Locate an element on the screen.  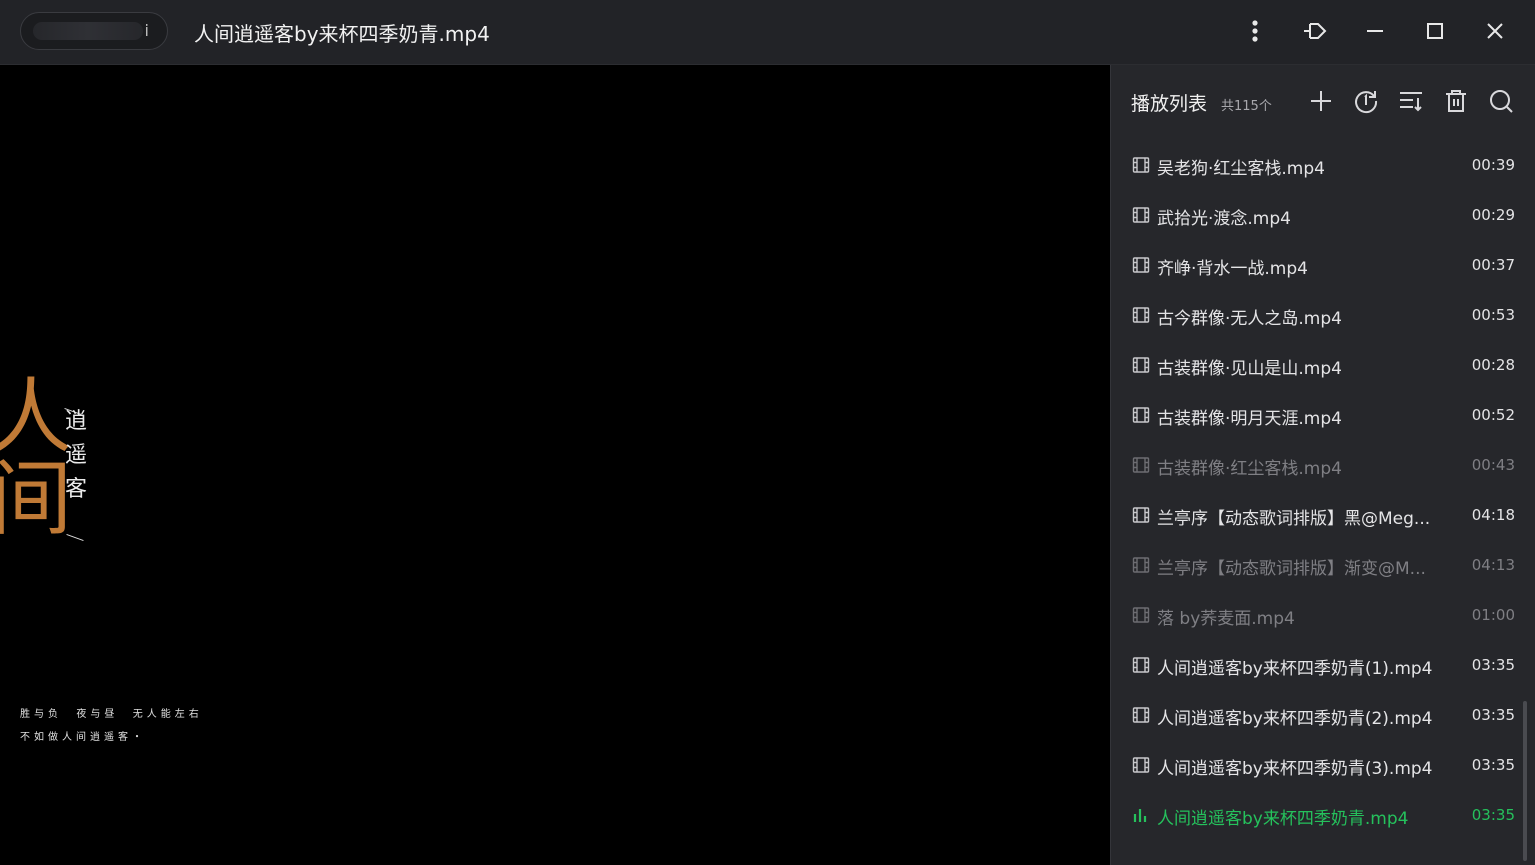
playlist-item: 古装群像·明月天涯.mp4 00:52 is located at coordinates (1317, 415).